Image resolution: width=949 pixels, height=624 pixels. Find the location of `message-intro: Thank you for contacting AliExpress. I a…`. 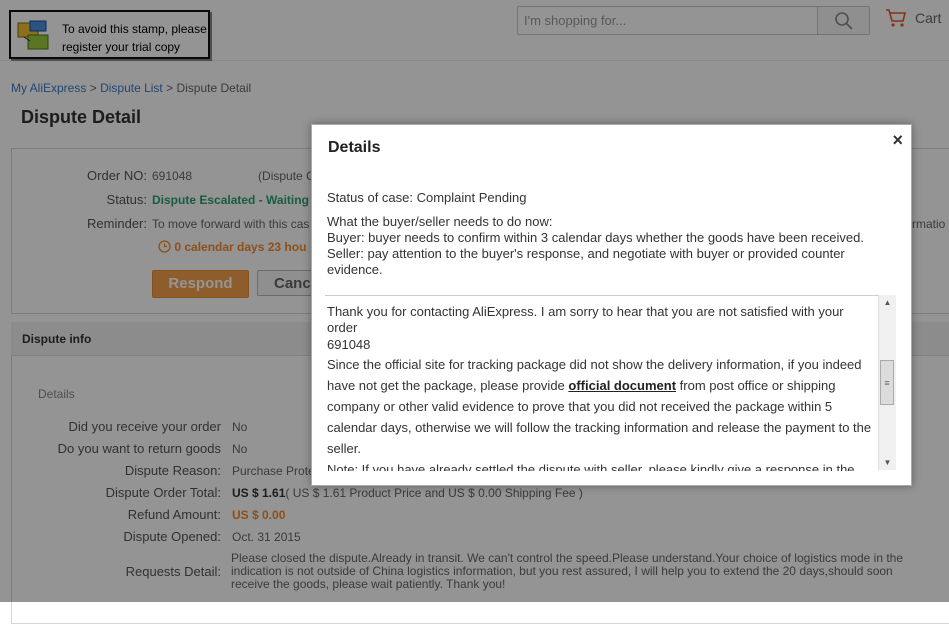

message-intro: Thank you for contacting AliExpress. I a… is located at coordinates (585, 319).